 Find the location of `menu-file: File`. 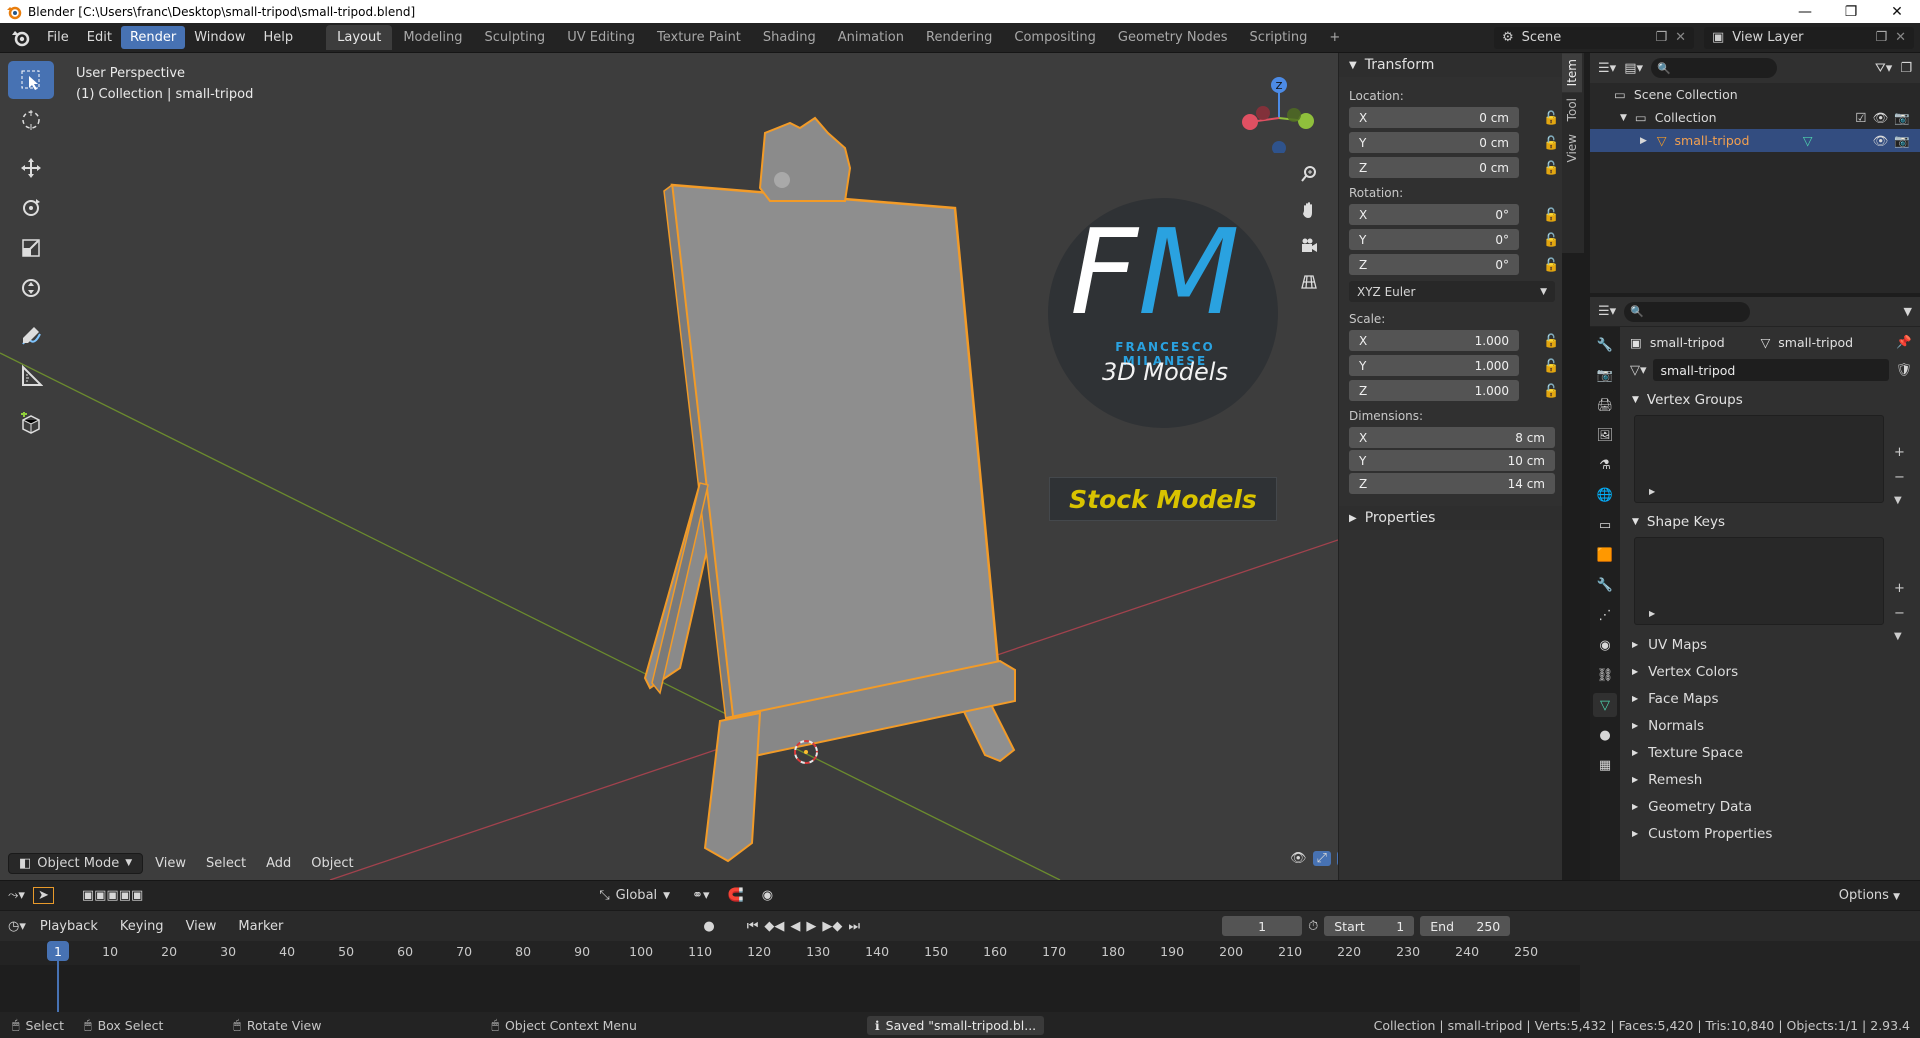

menu-file: File is located at coordinates (58, 37).